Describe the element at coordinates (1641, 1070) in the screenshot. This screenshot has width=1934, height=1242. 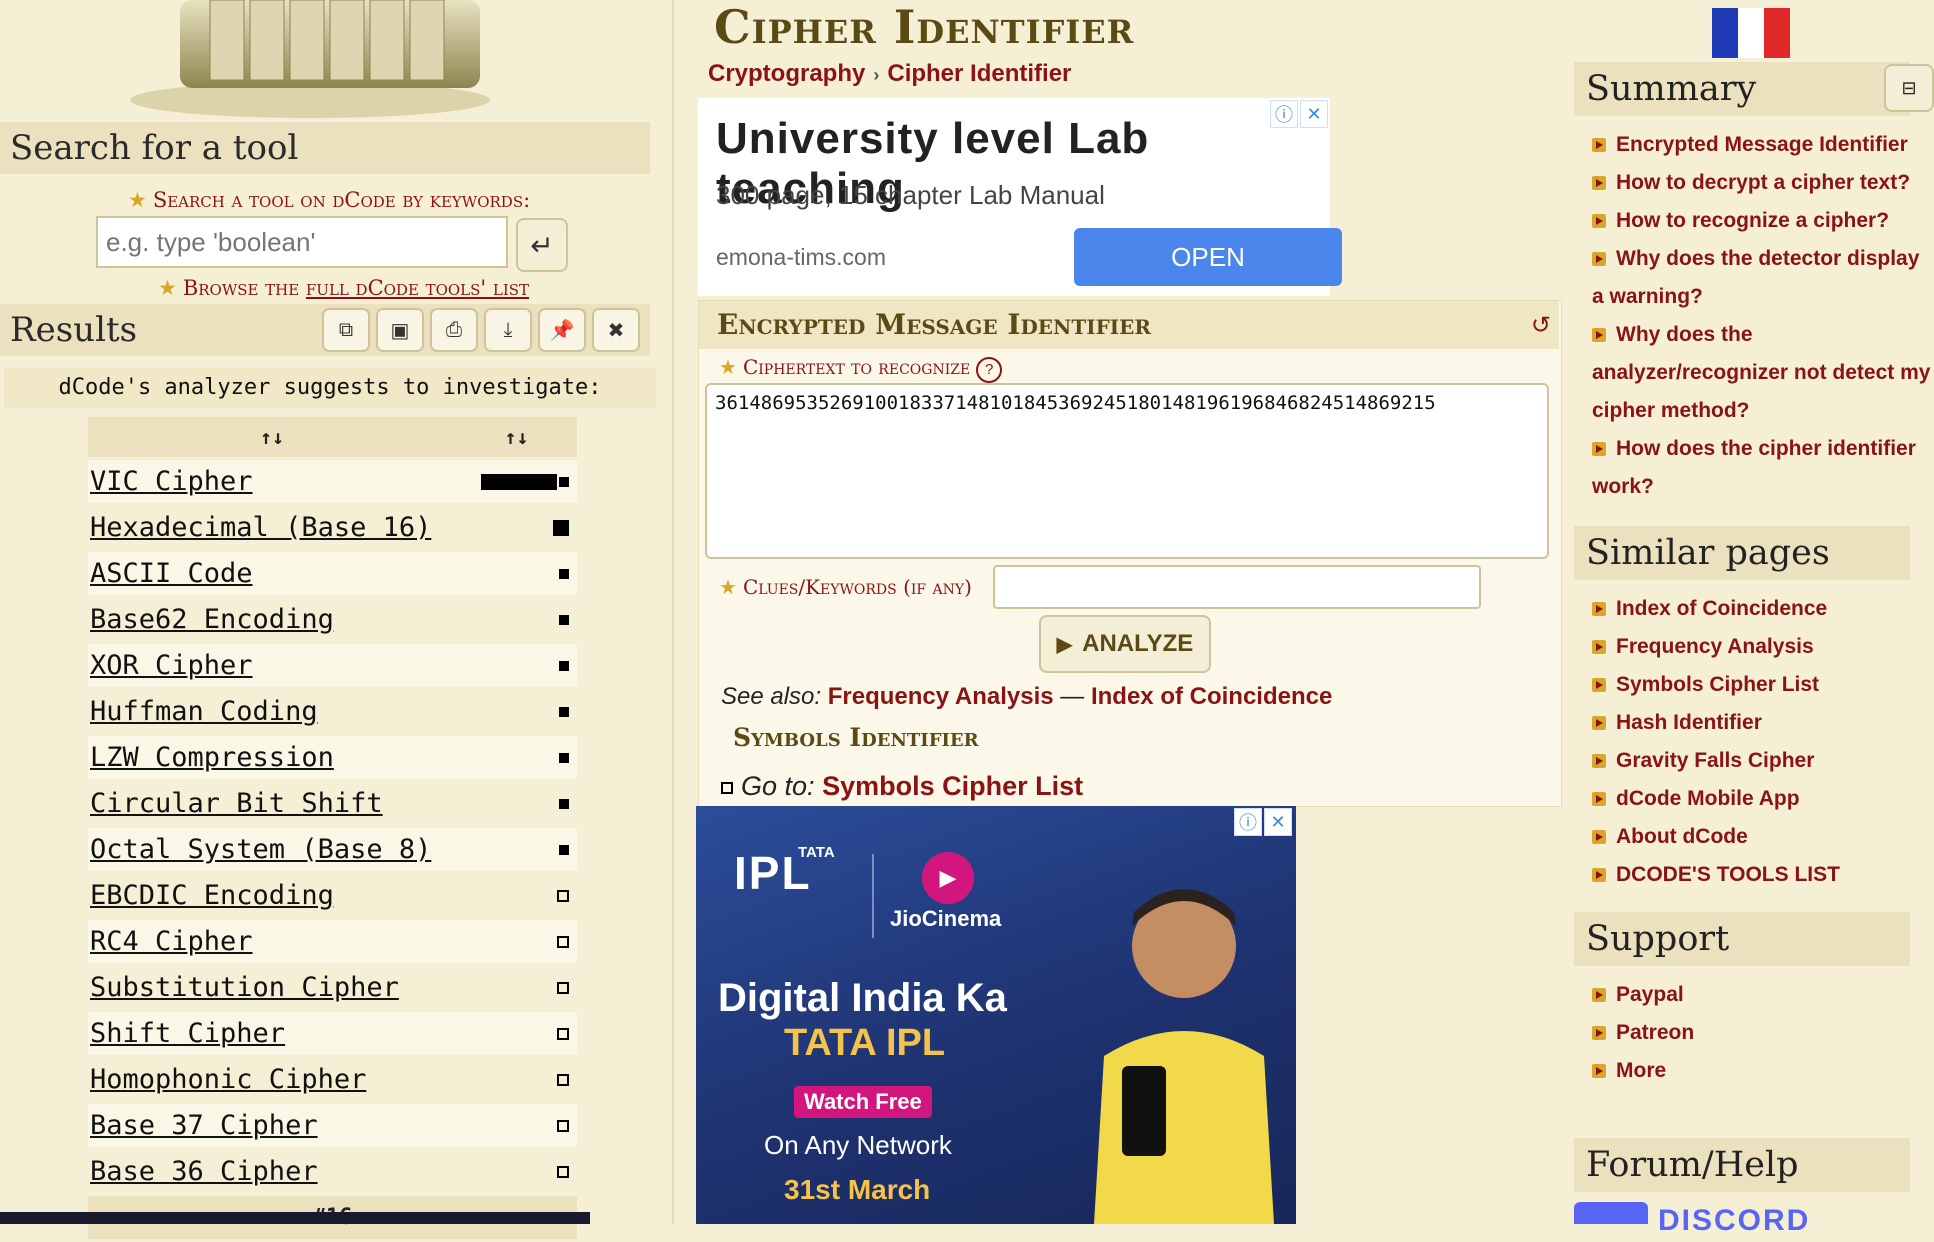
I see `support-link: More` at that location.